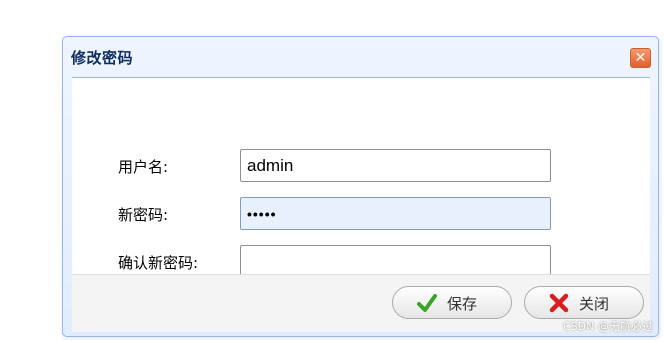 This screenshot has width=664, height=341. What do you see at coordinates (158, 263) in the screenshot?
I see `confirm-password-label: 确认新密码:` at bounding box center [158, 263].